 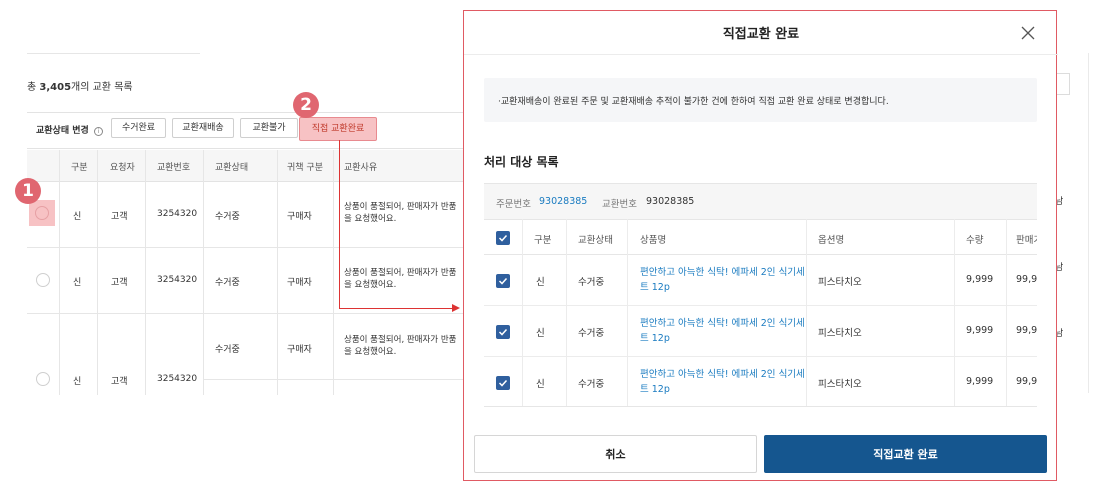 What do you see at coordinates (975, 240) in the screenshot?
I see `col-quantity: 수량` at bounding box center [975, 240].